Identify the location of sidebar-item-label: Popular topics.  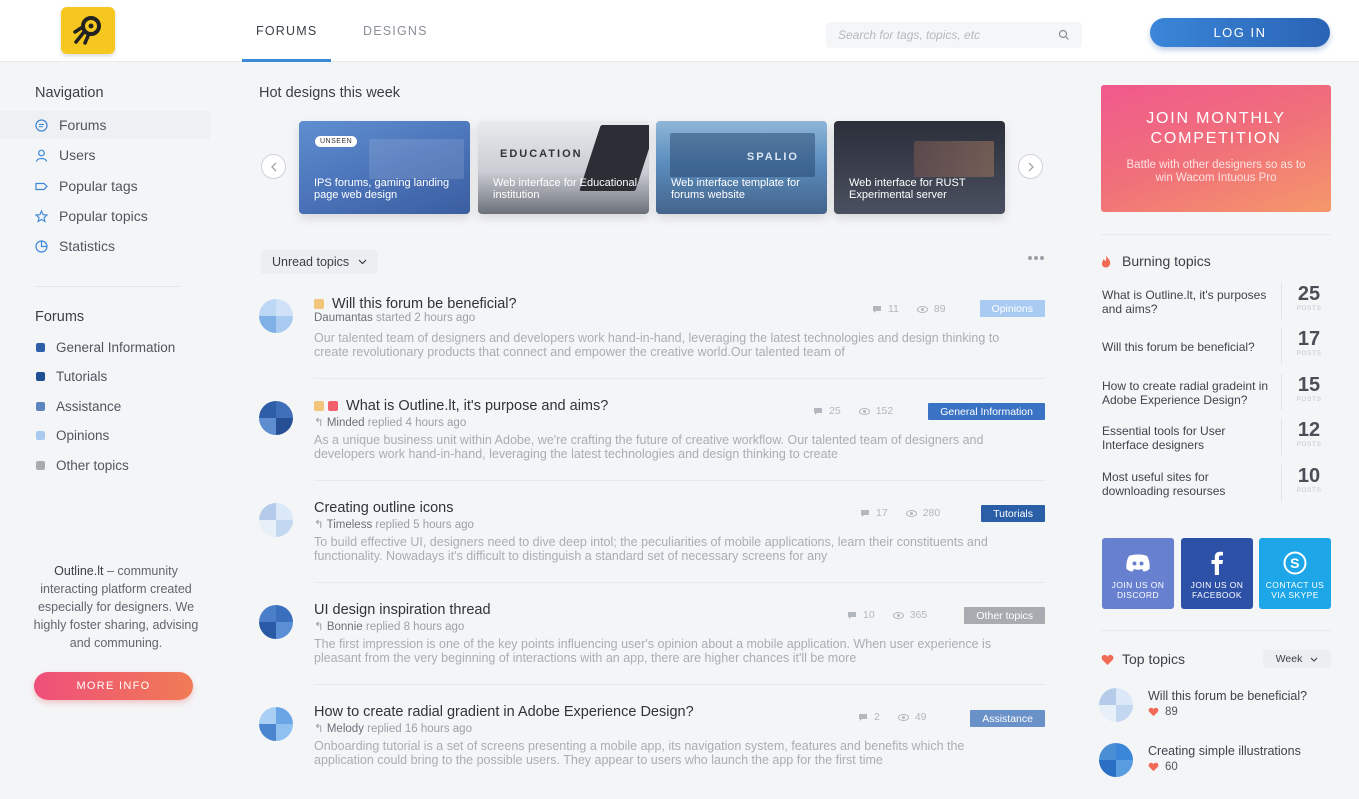
(103, 216).